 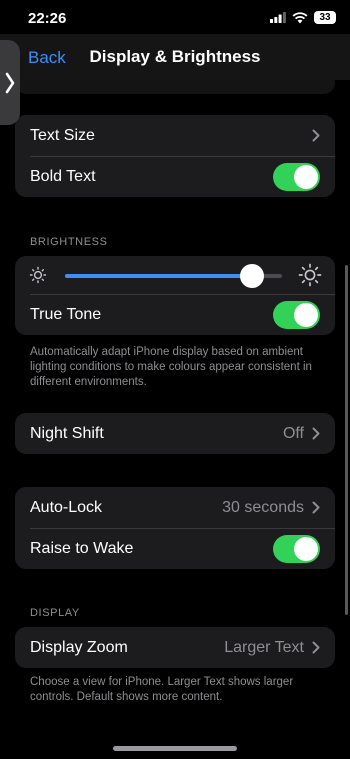 I want to click on display-zoom-group: Display Zoom Larger Text, so click(x=175, y=647).